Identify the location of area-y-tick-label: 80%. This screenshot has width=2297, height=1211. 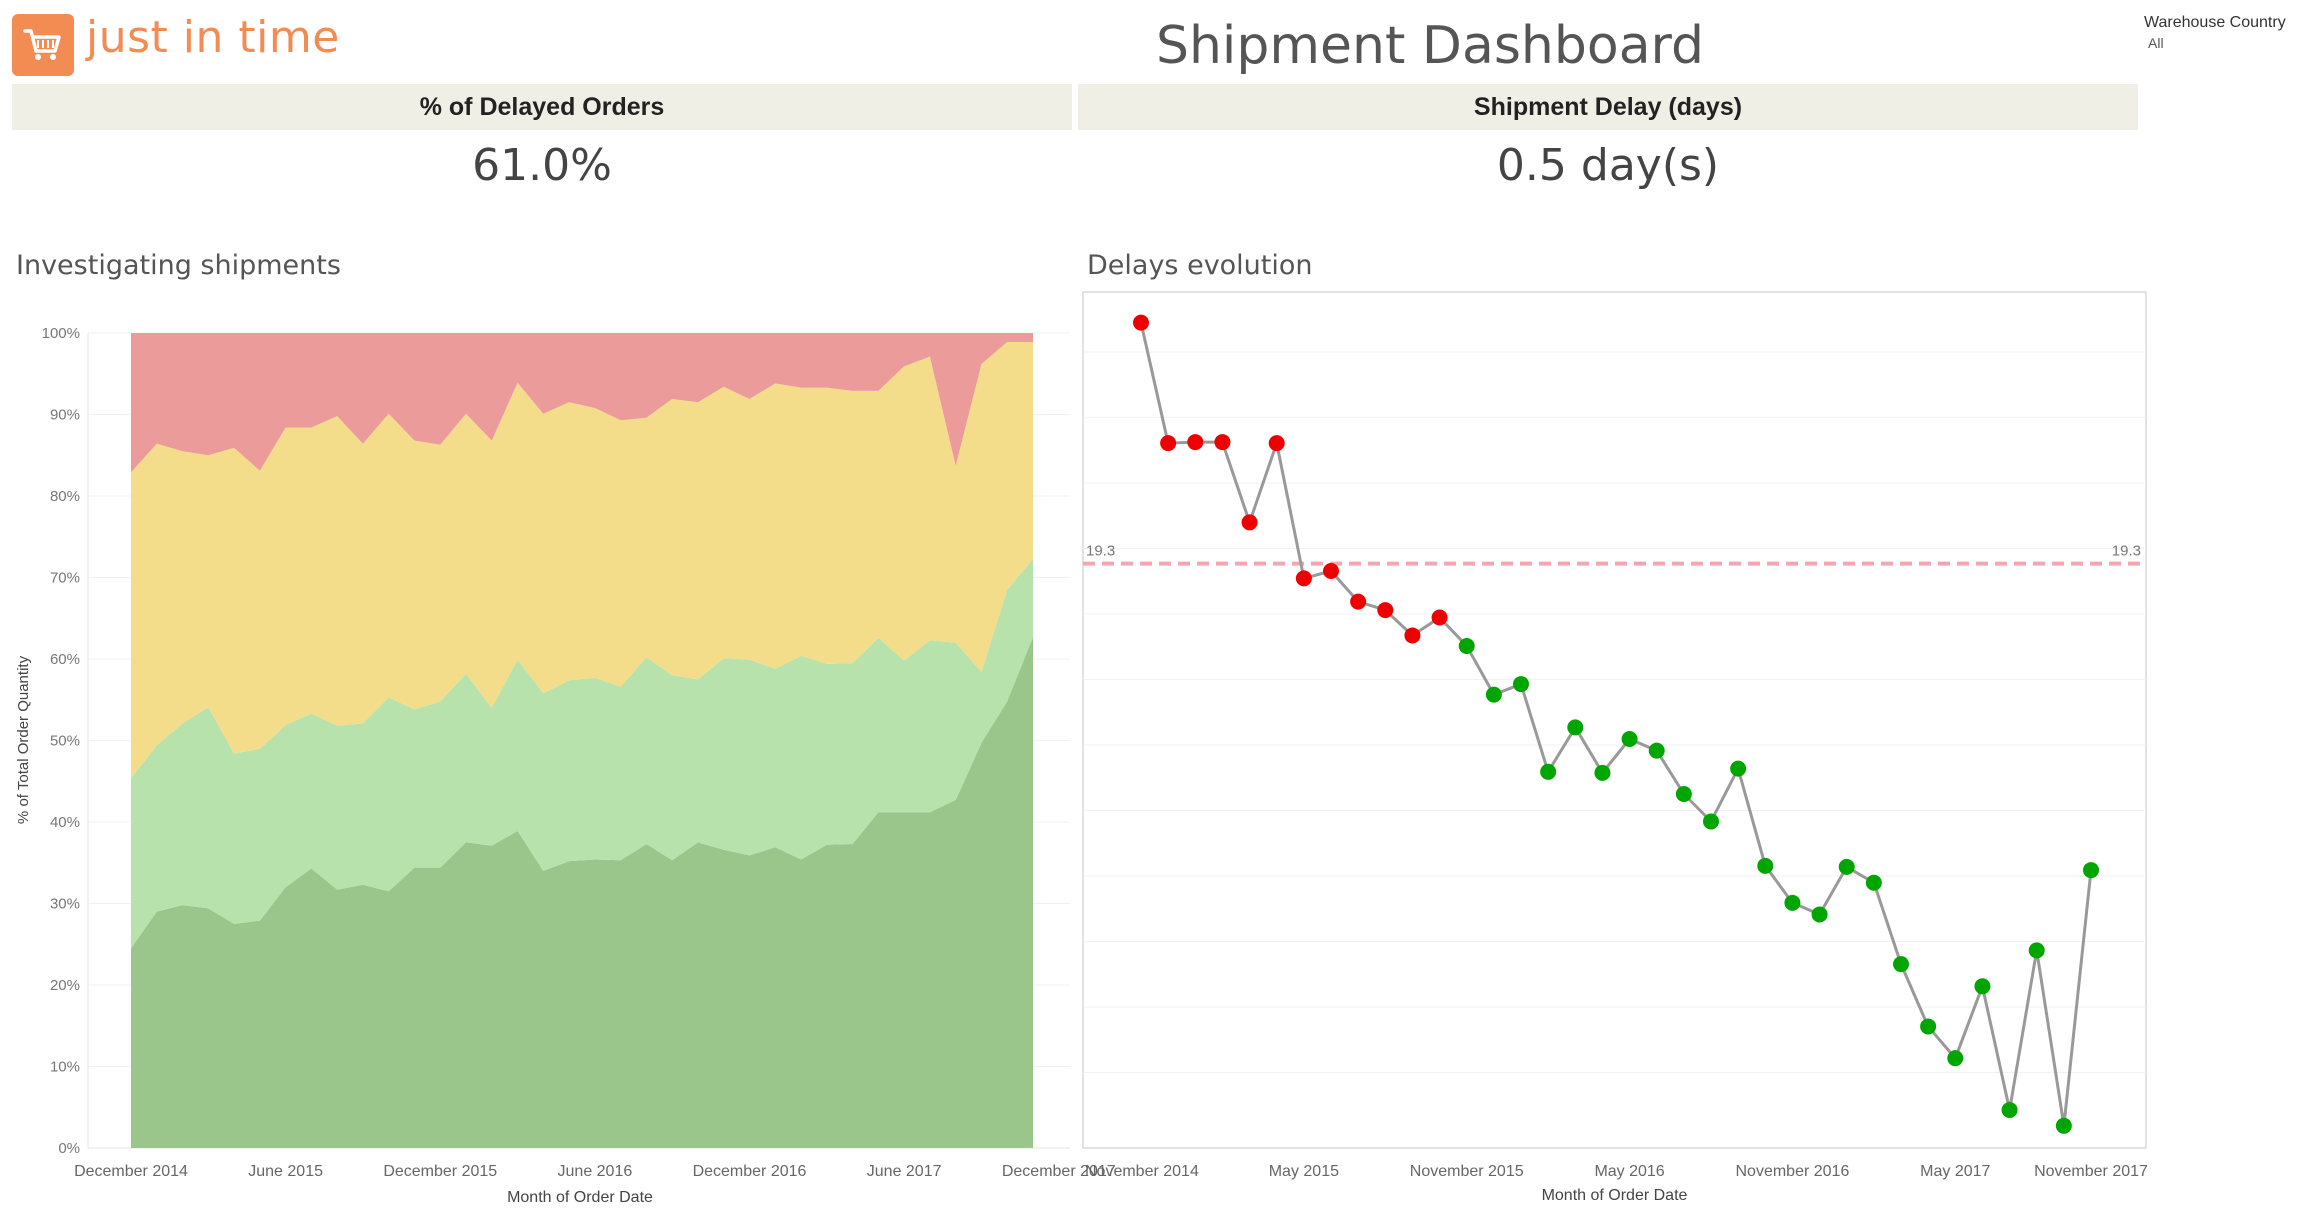
(65, 496).